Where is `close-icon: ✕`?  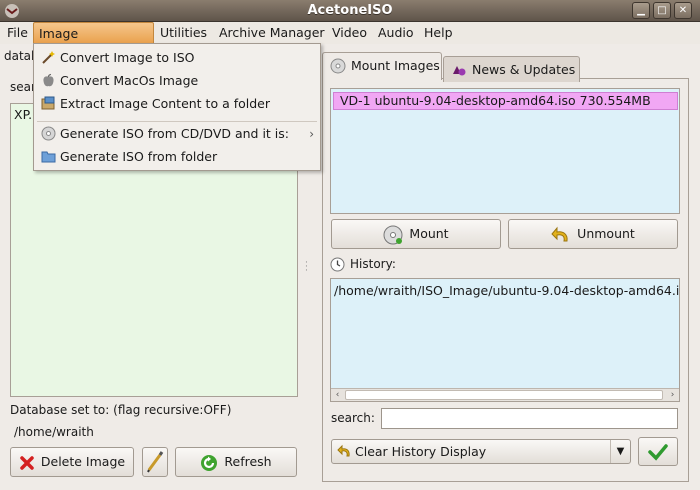 close-icon: ✕ is located at coordinates (683, 10).